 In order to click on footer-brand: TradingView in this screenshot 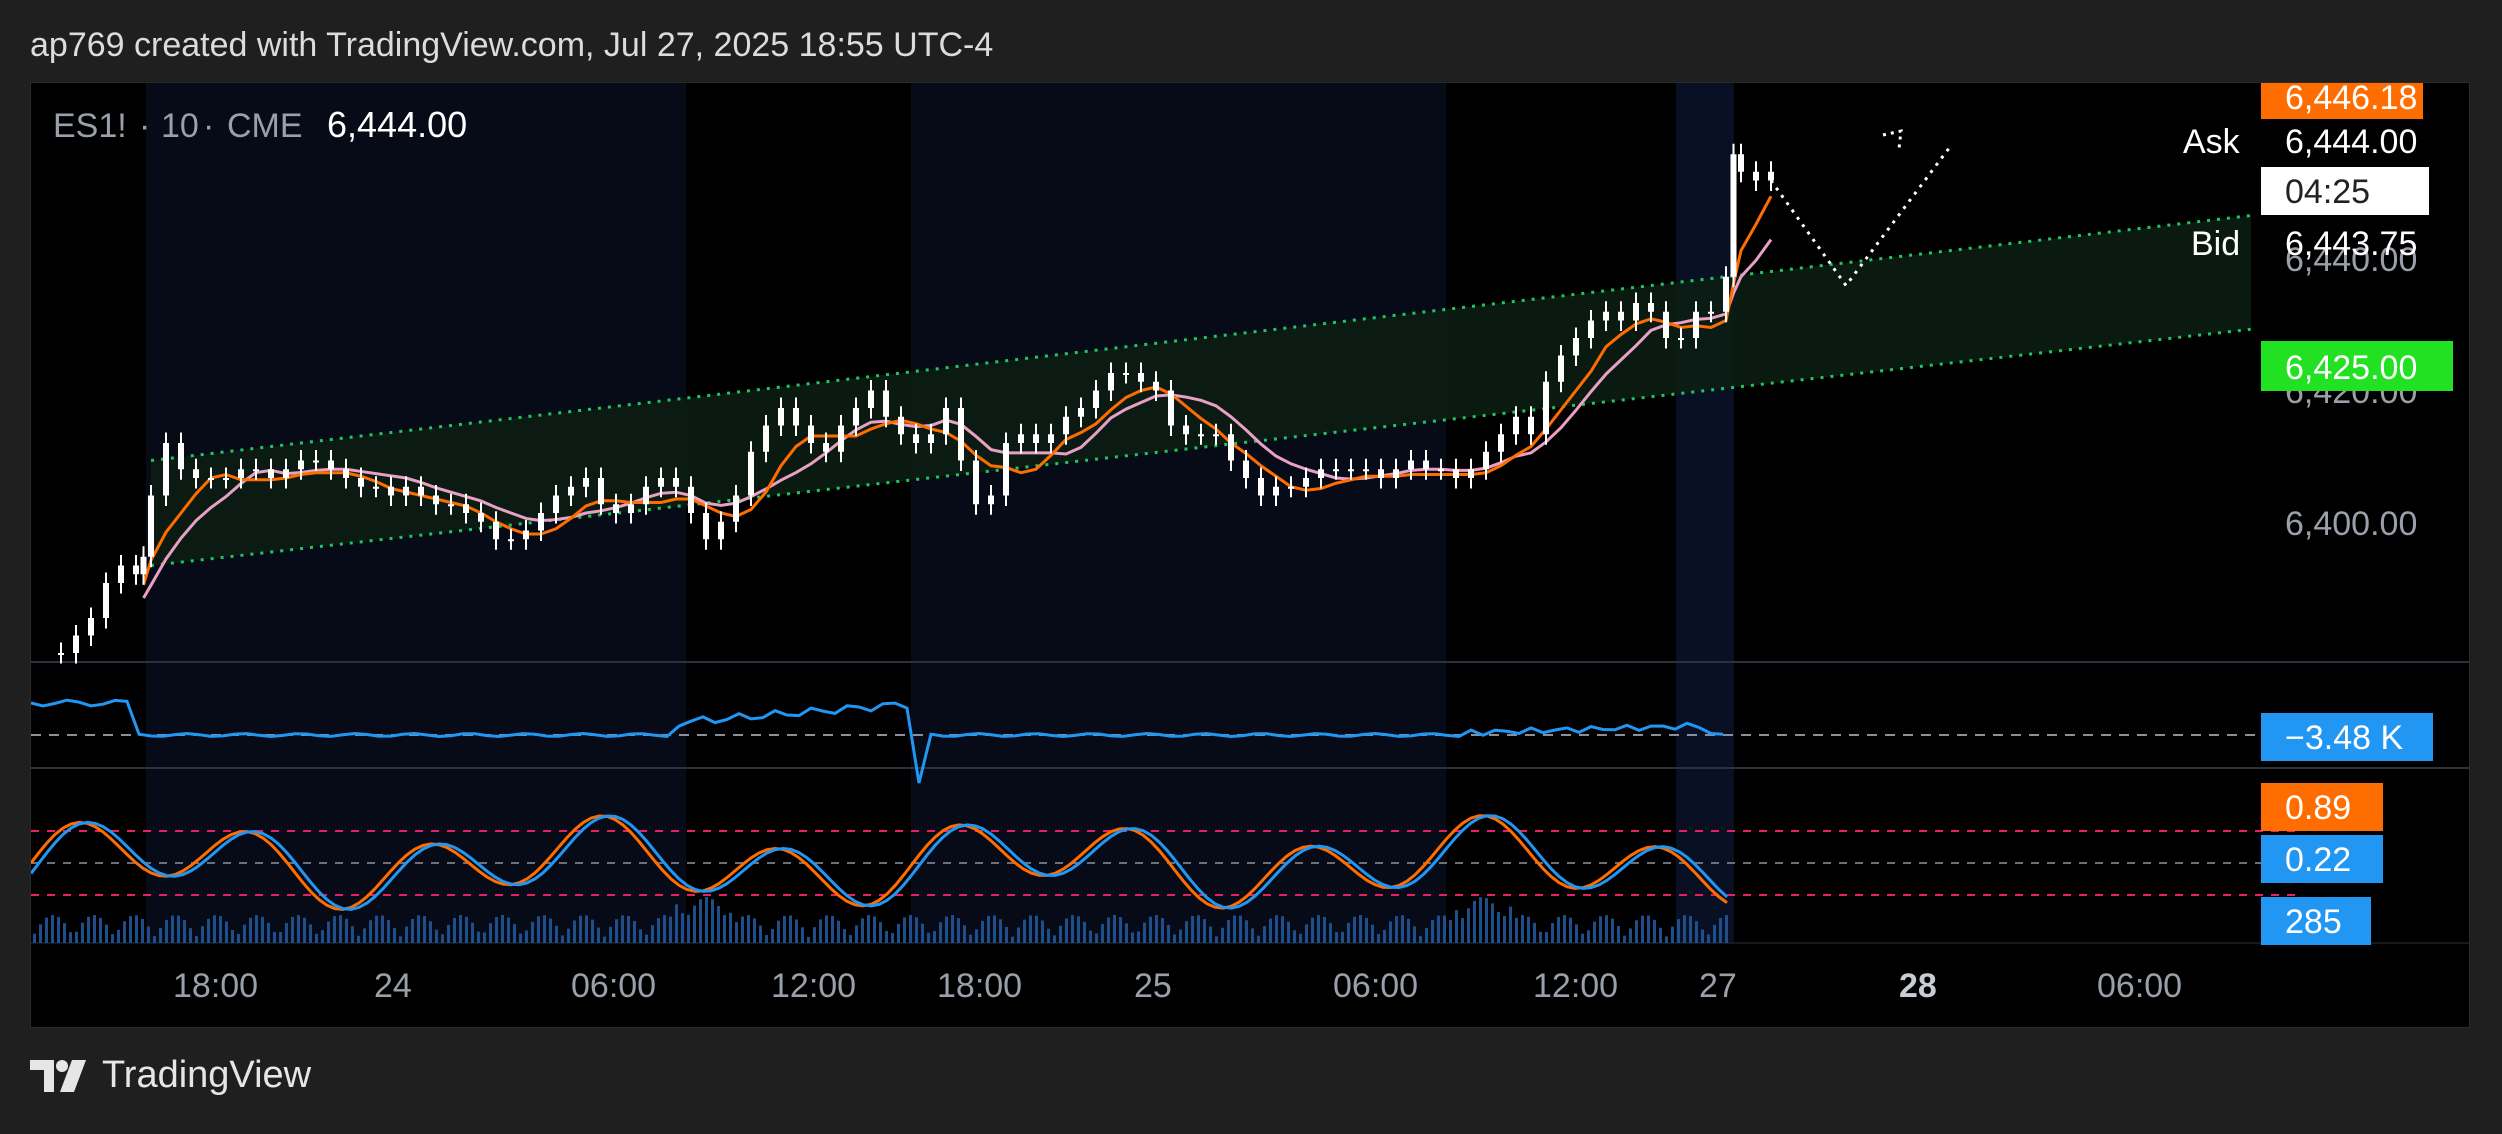, I will do `click(170, 1075)`.